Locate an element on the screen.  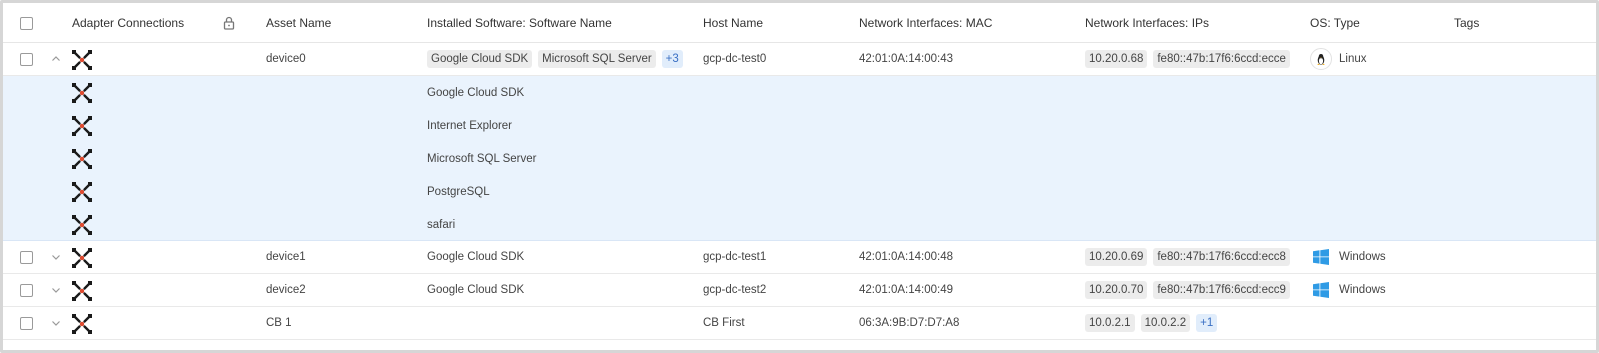
column-header-asset-name: Asset Name is located at coordinates (298, 23).